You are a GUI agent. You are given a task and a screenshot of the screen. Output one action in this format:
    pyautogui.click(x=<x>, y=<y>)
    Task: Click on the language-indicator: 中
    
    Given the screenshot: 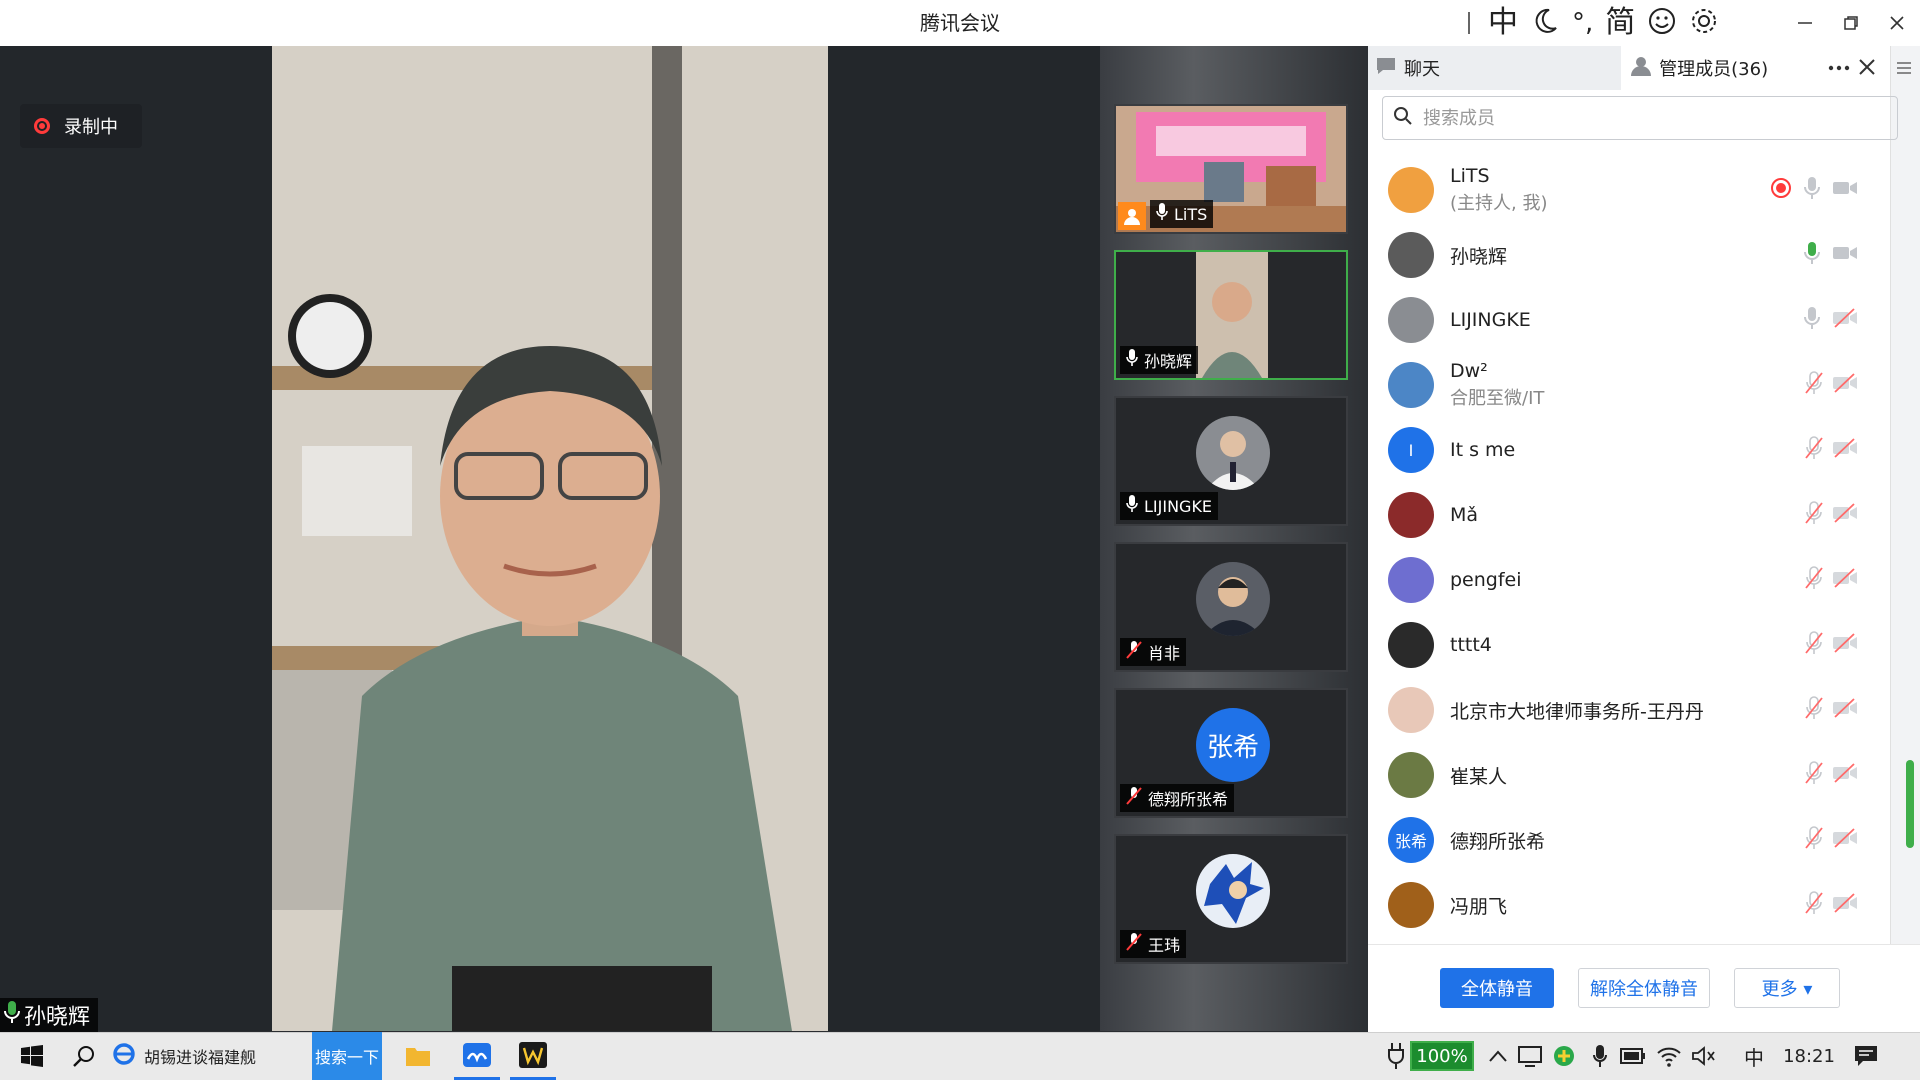 What is the action you would take?
    pyautogui.click(x=1754, y=1056)
    